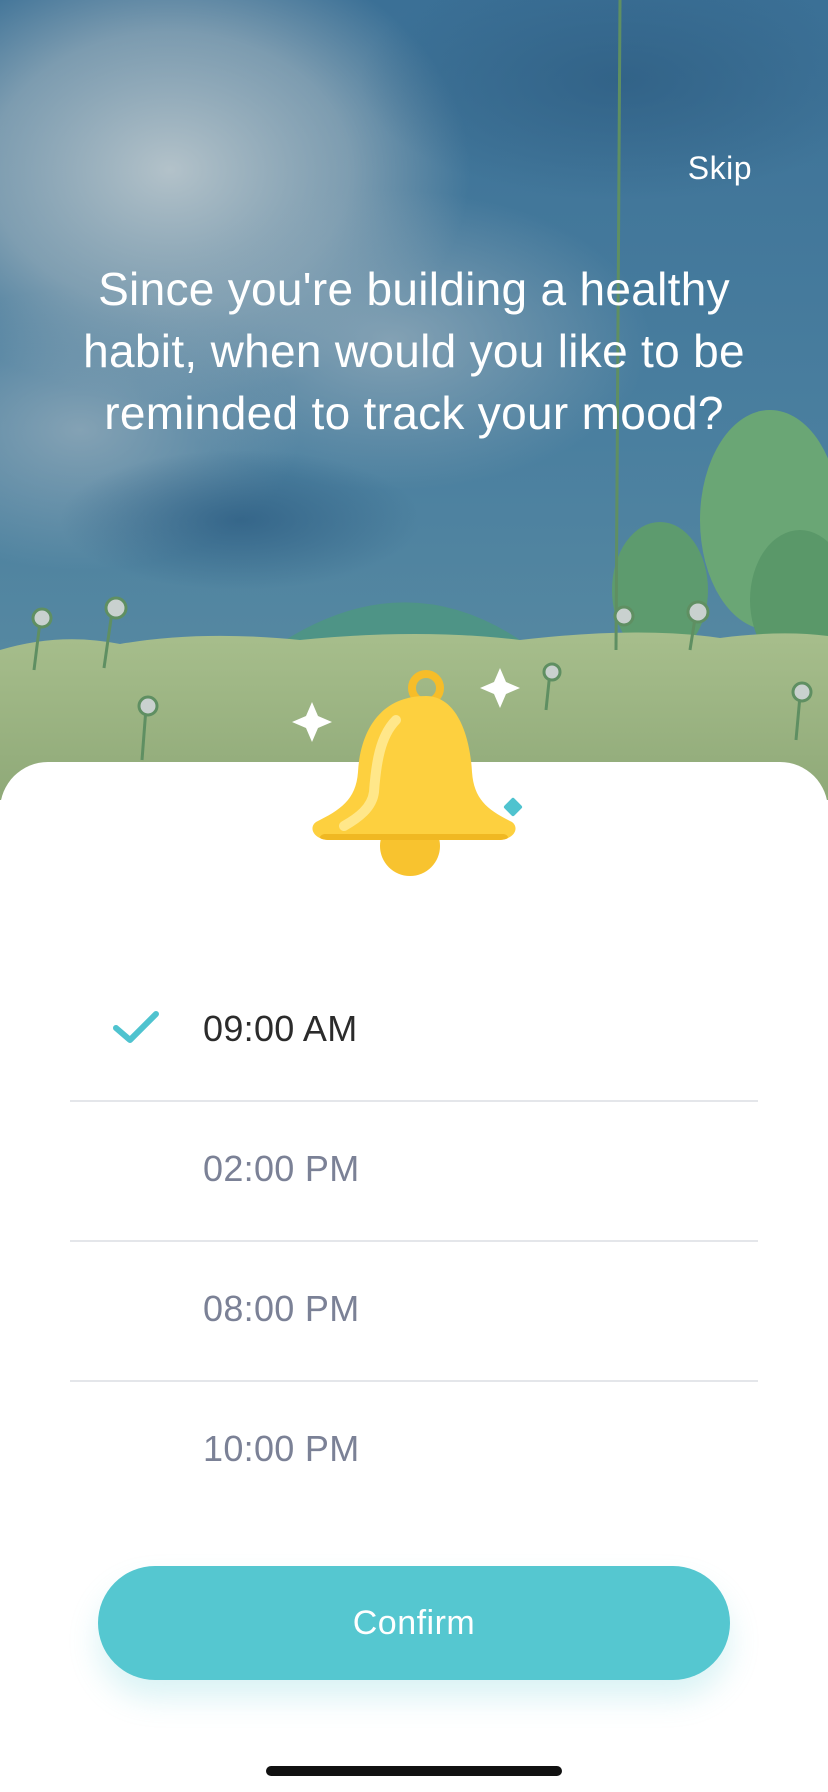 The height and width of the screenshot is (1792, 828). What do you see at coordinates (720, 168) in the screenshot?
I see `skip-button: Skip` at bounding box center [720, 168].